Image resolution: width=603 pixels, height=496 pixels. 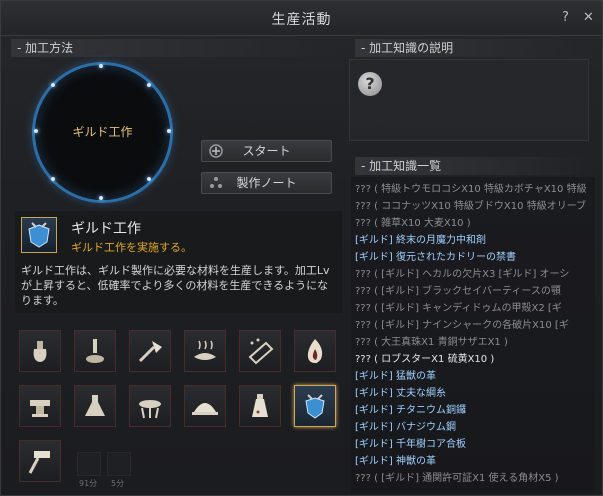 What do you see at coordinates (95, 406) in the screenshot?
I see `alchemy-icon` at bounding box center [95, 406].